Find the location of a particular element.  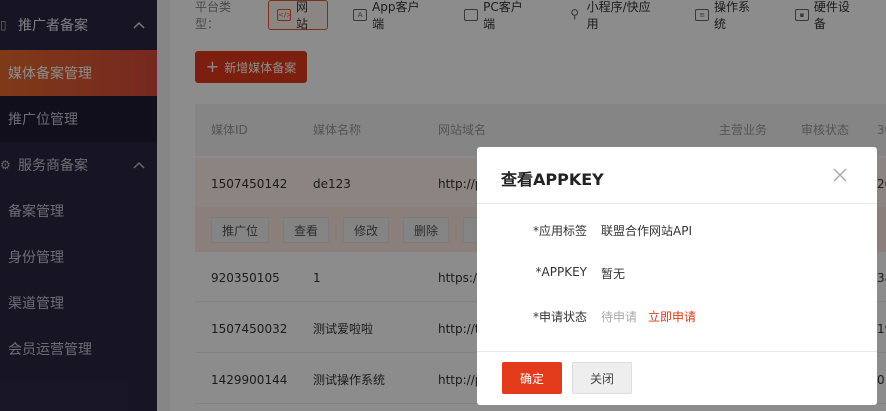

dialog-footer: 确定 关闭 is located at coordinates (677, 378).